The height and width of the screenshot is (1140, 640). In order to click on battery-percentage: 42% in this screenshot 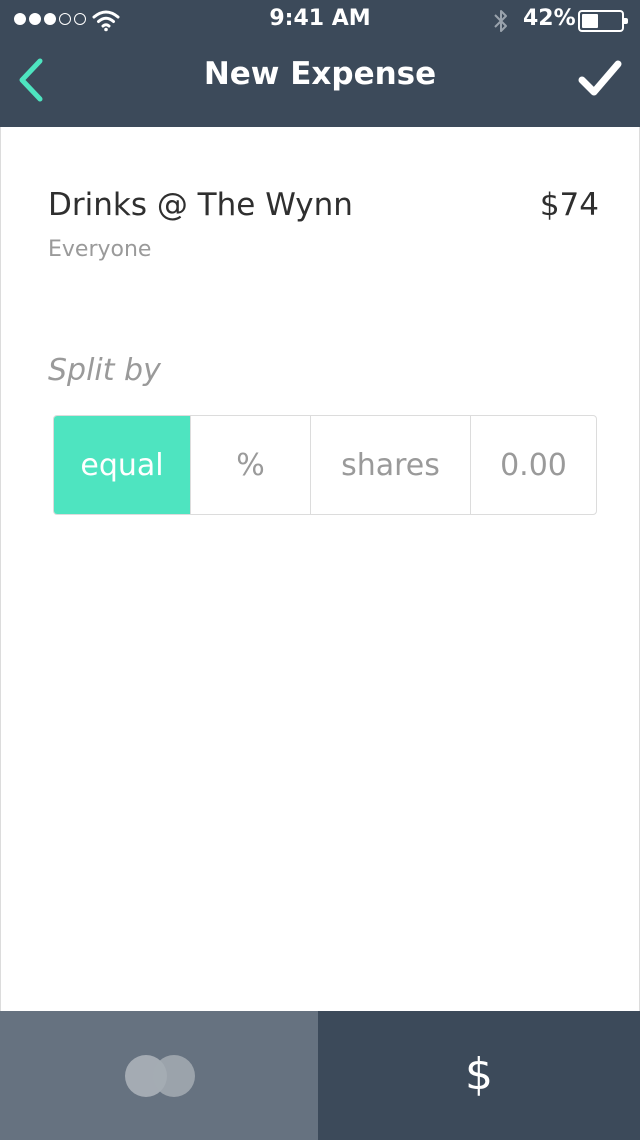, I will do `click(549, 18)`.